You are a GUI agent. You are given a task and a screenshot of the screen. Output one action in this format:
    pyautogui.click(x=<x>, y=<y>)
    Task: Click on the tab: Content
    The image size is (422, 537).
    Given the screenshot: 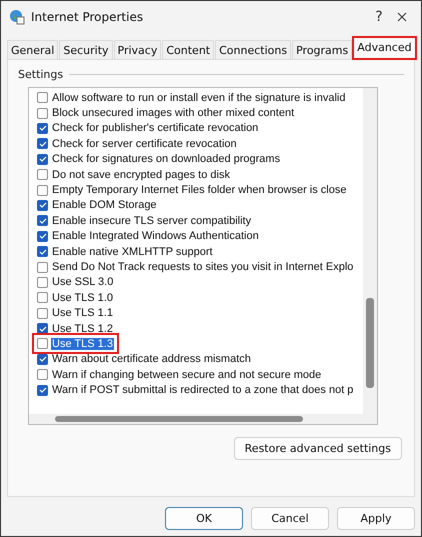 What is the action you would take?
    pyautogui.click(x=188, y=49)
    